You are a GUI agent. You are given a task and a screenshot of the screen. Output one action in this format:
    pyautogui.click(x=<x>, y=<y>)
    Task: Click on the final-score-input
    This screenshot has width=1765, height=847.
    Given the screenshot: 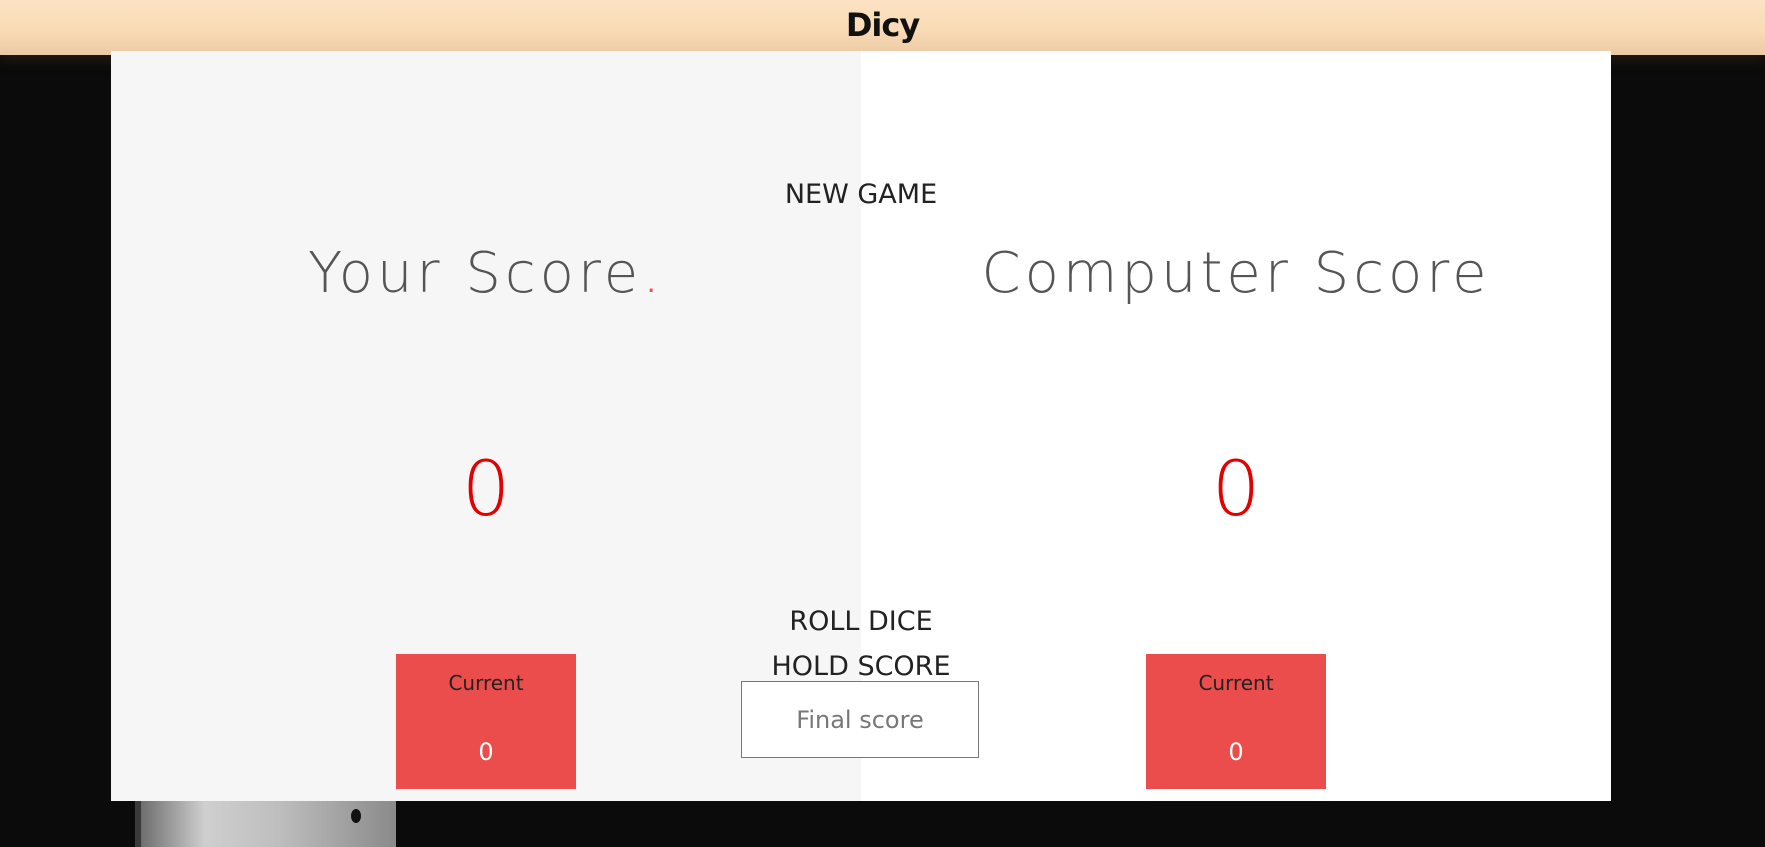 What is the action you would take?
    pyautogui.click(x=860, y=719)
    